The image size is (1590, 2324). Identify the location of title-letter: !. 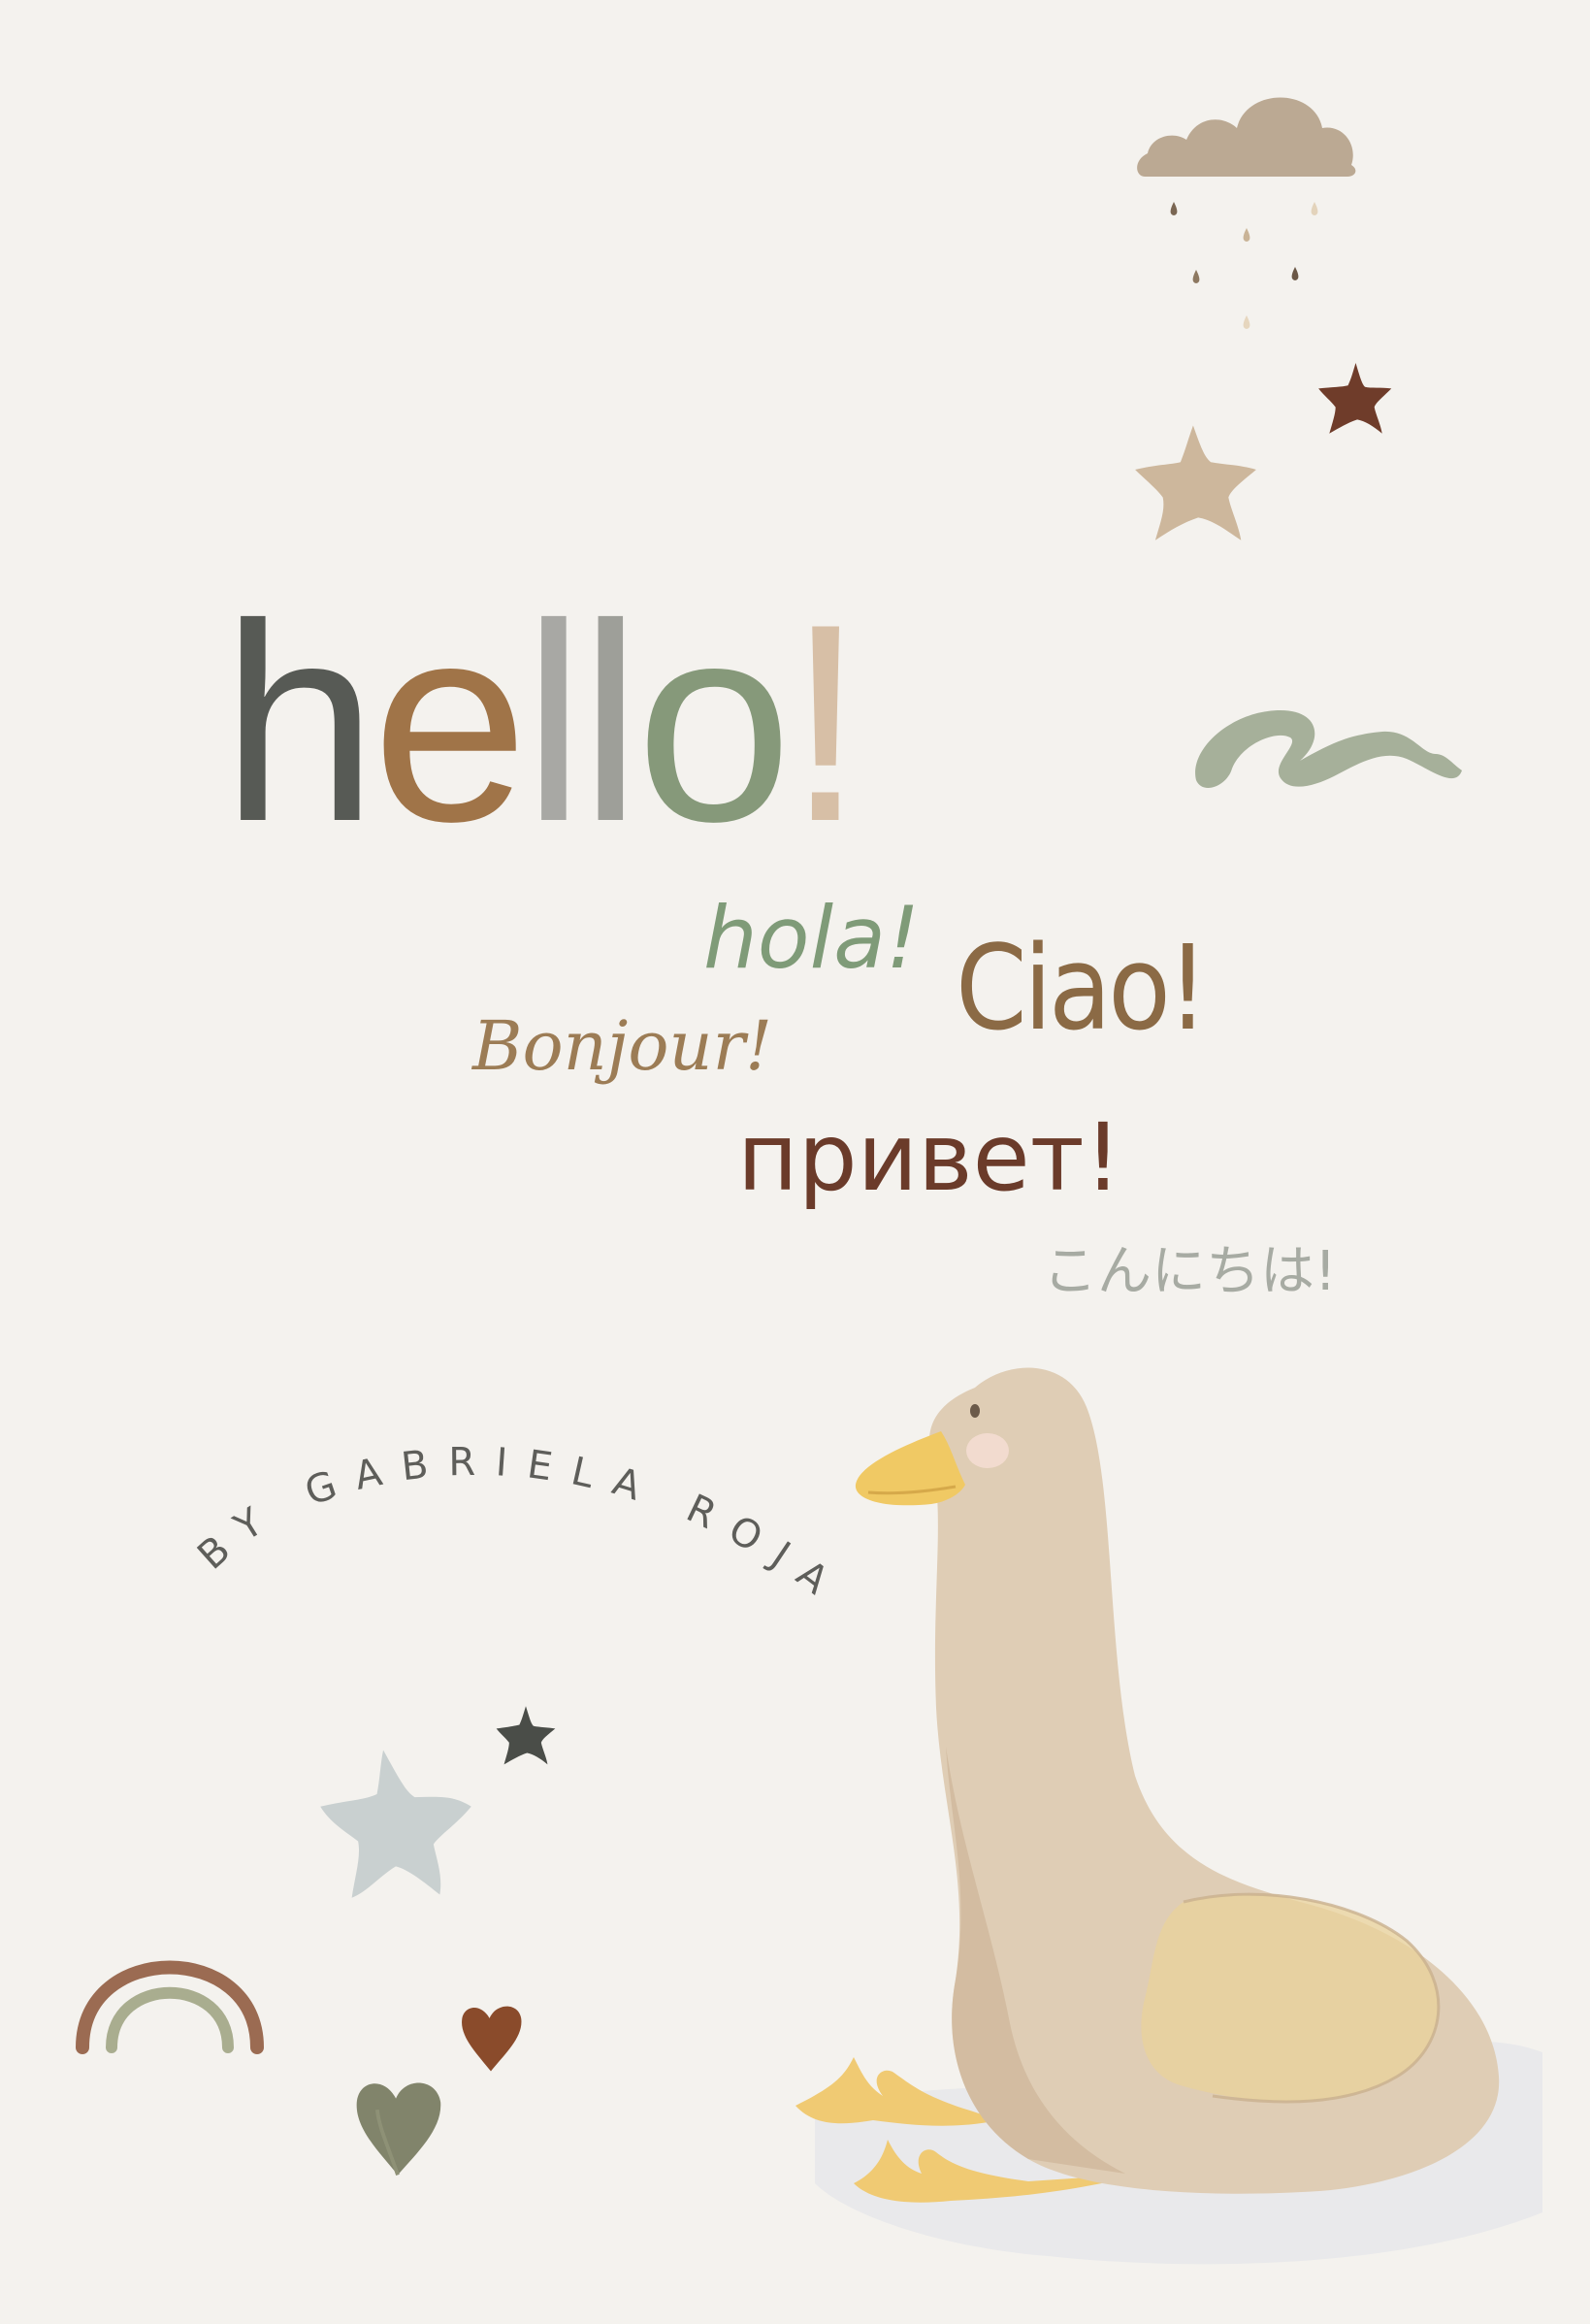
(826, 723).